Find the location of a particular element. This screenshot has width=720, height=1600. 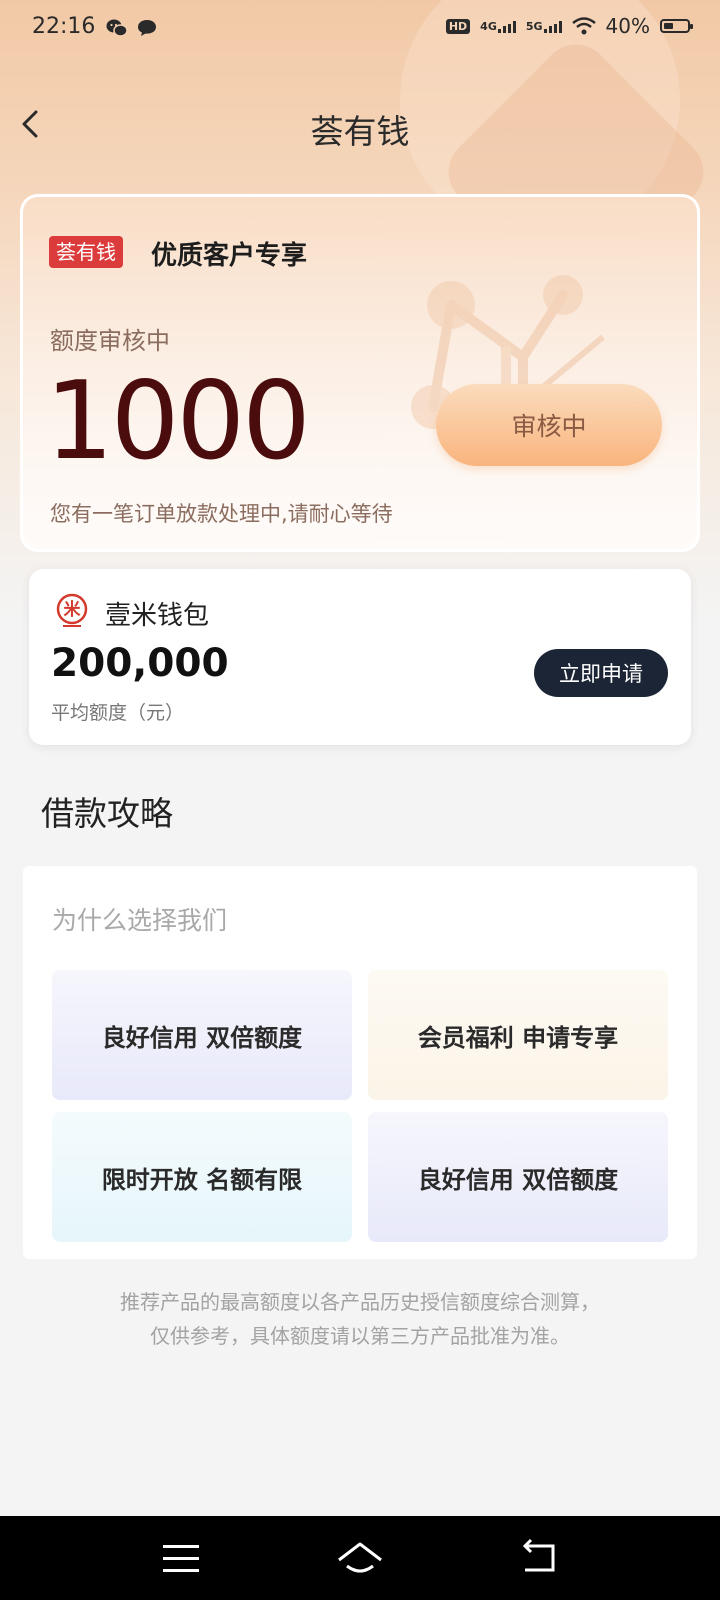

wechat-icon is located at coordinates (117, 28).